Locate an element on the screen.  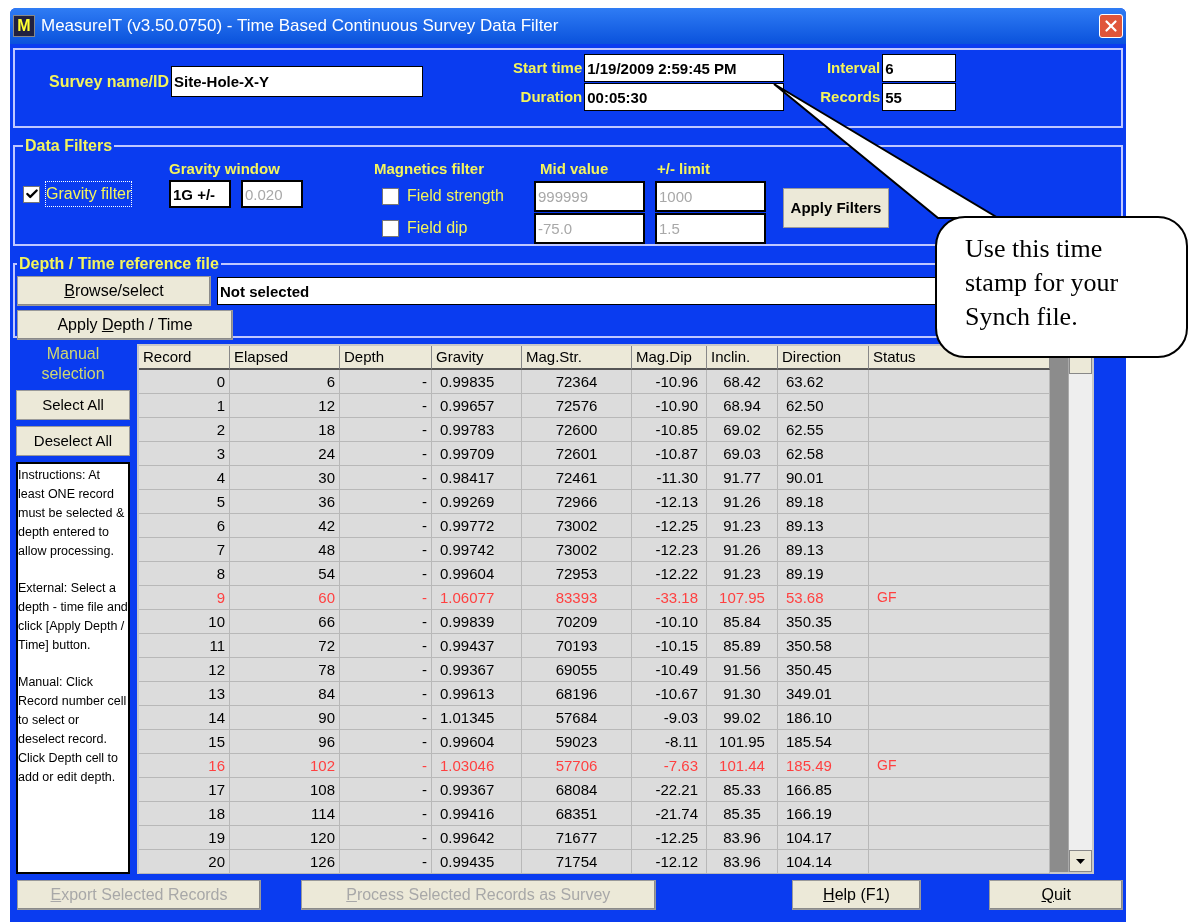
column-header: Direction is located at coordinates (823, 358).